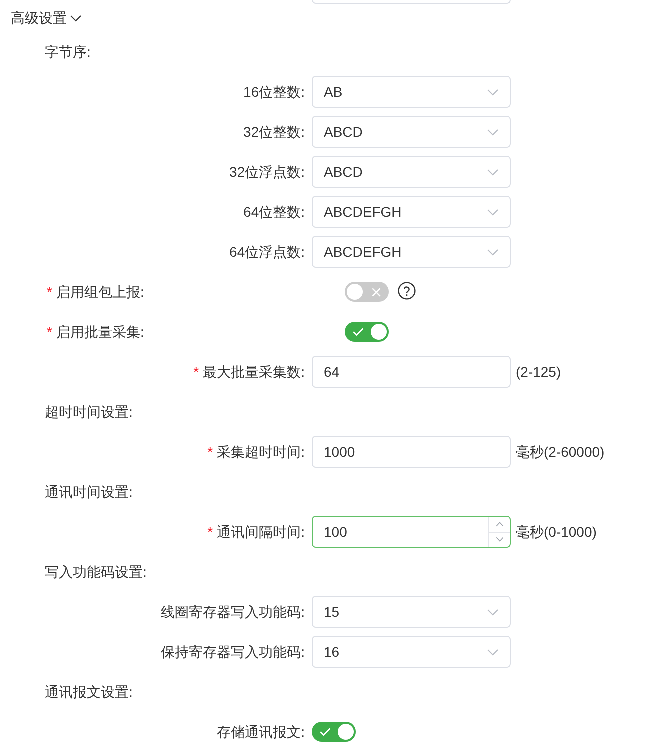  Describe the element at coordinates (274, 132) in the screenshot. I see `field-label: 32位整数:` at that location.